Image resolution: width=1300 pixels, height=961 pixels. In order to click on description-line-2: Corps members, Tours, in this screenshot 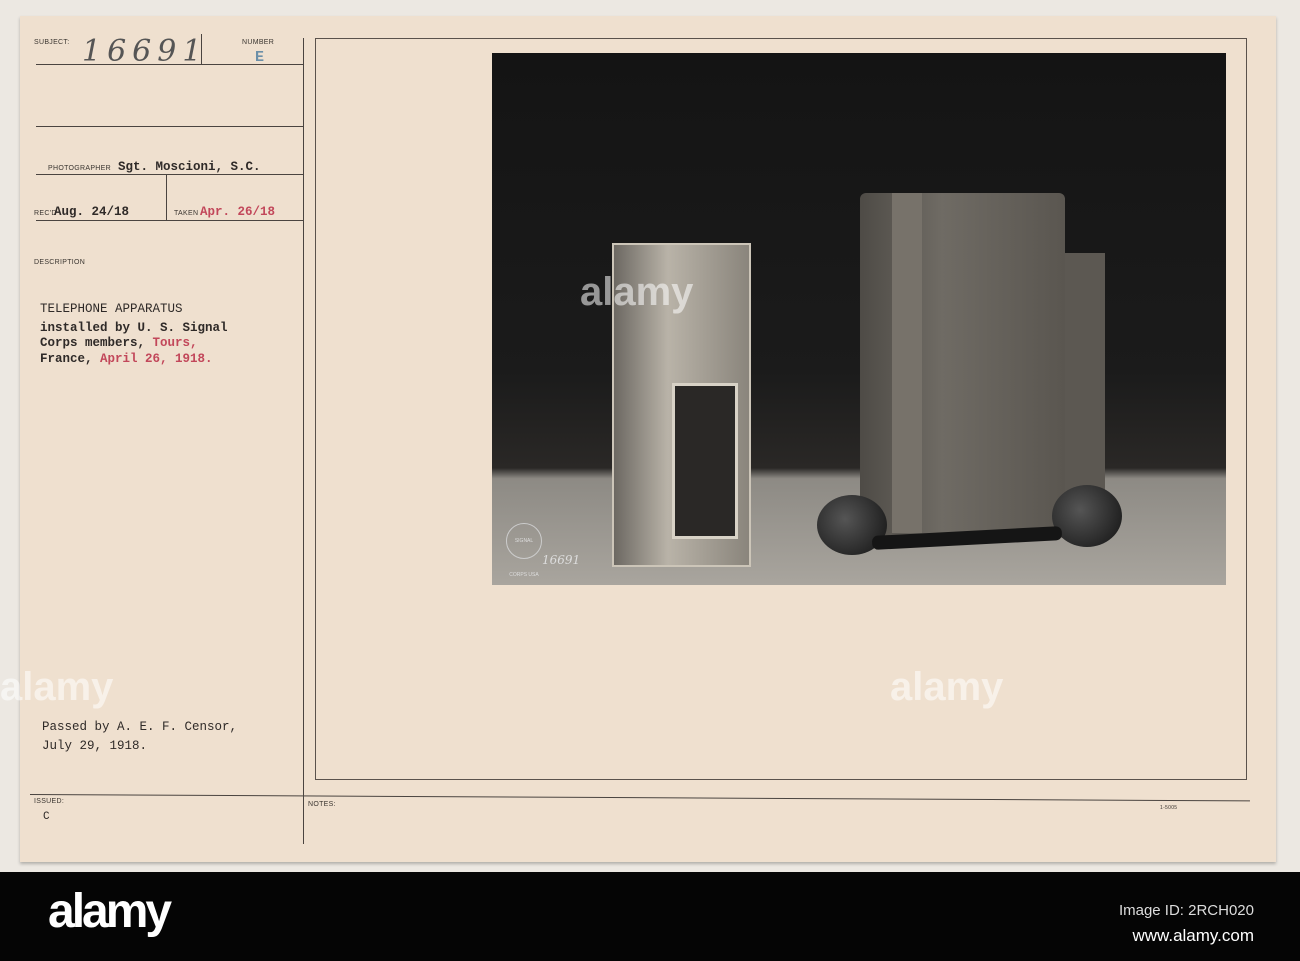, I will do `click(119, 343)`.